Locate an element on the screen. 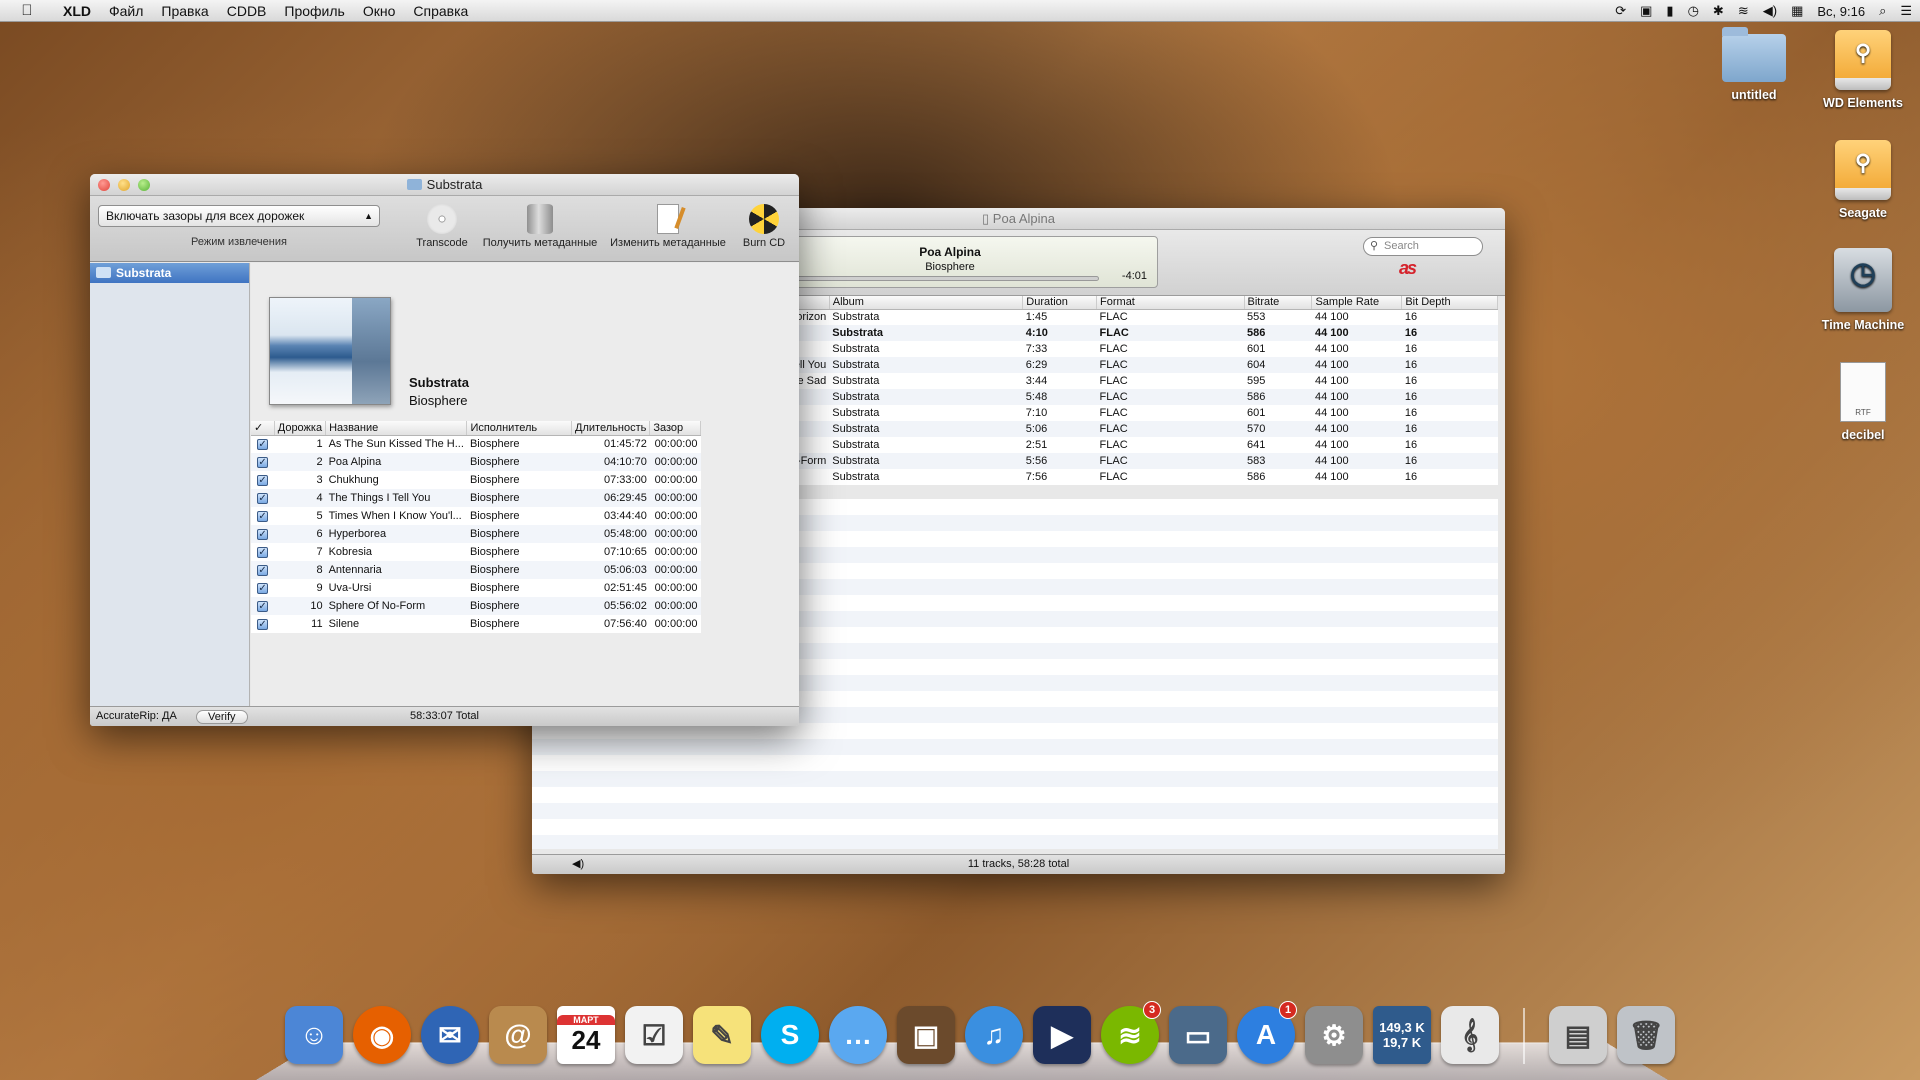 Image resolution: width=1920 pixels, height=1080 pixels. column-header: Название is located at coordinates (396, 428).